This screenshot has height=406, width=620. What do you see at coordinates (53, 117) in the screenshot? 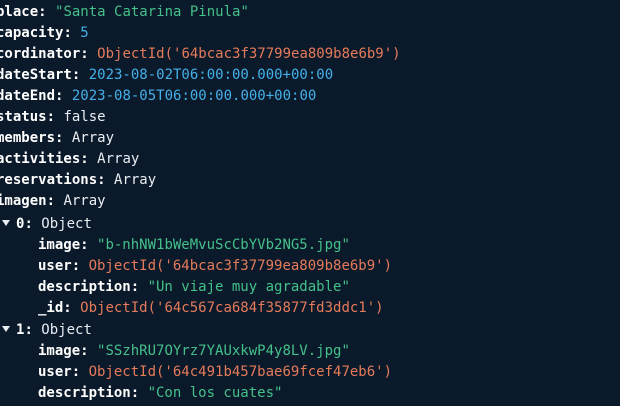
I see `field-status: status: false` at bounding box center [53, 117].